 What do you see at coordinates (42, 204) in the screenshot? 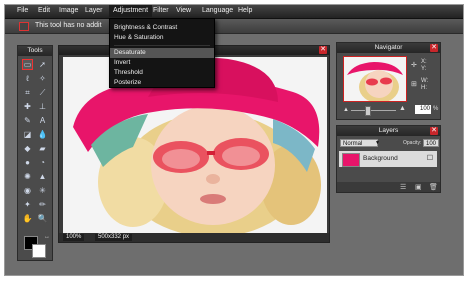
I see `pencil-tool-icon: ✏` at bounding box center [42, 204].